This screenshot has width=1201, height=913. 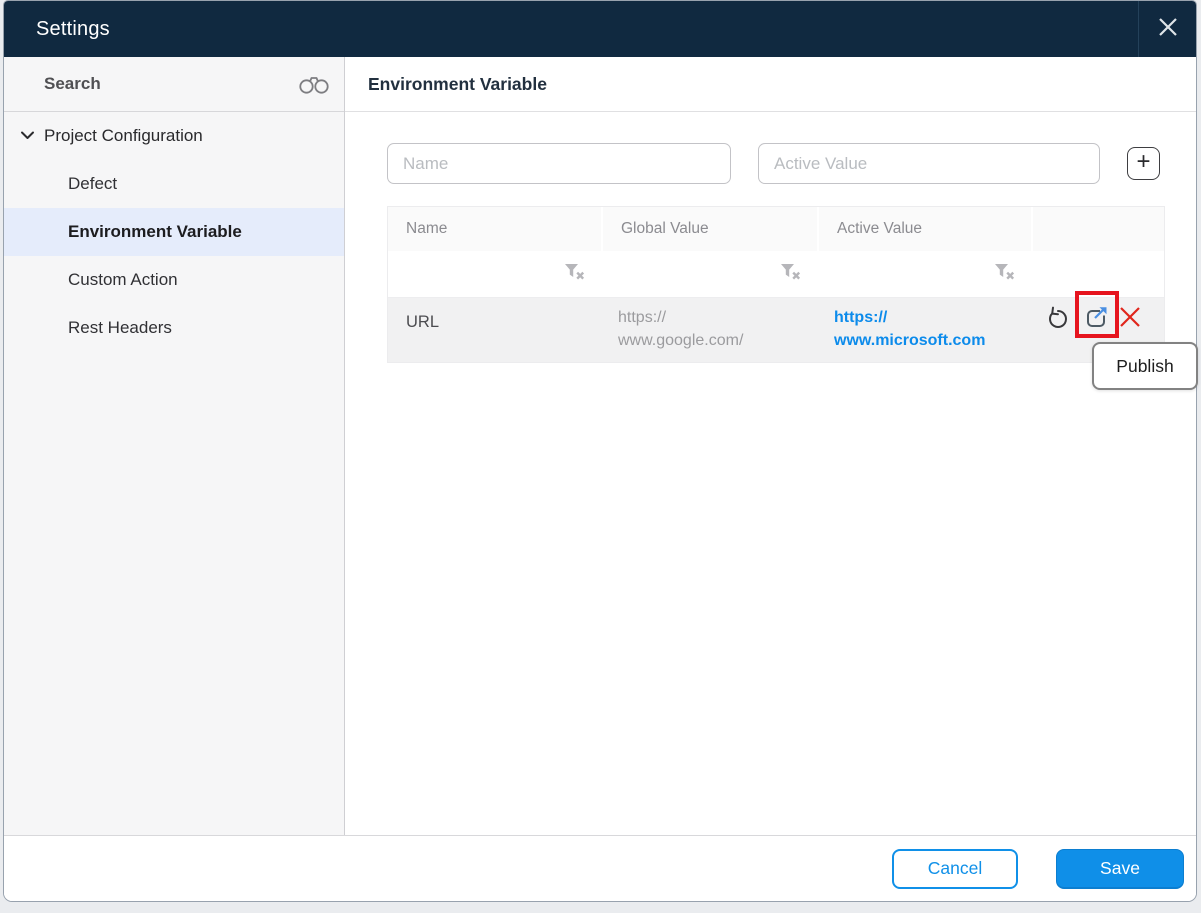 I want to click on panel-title-row: Environment Variable, so click(x=770, y=84).